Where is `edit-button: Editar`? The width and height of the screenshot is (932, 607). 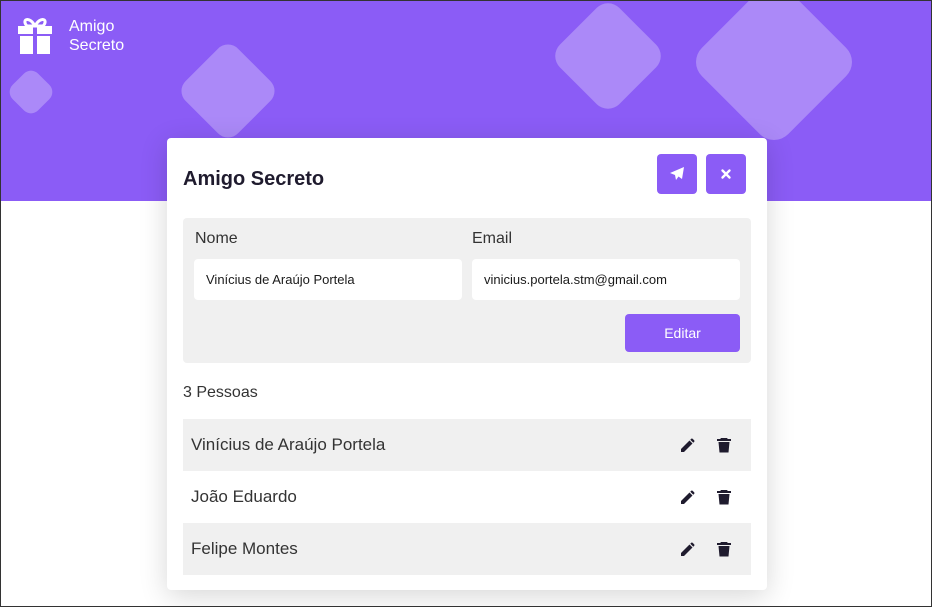
edit-button: Editar is located at coordinates (682, 333).